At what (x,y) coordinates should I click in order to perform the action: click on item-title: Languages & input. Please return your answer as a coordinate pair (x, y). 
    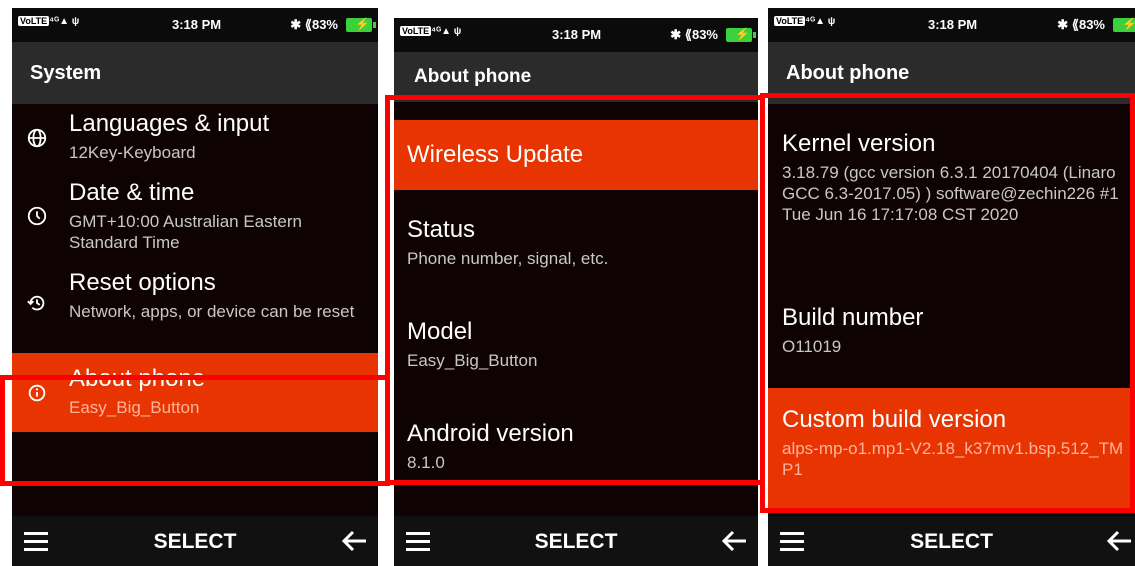
    Looking at the image, I should click on (169, 123).